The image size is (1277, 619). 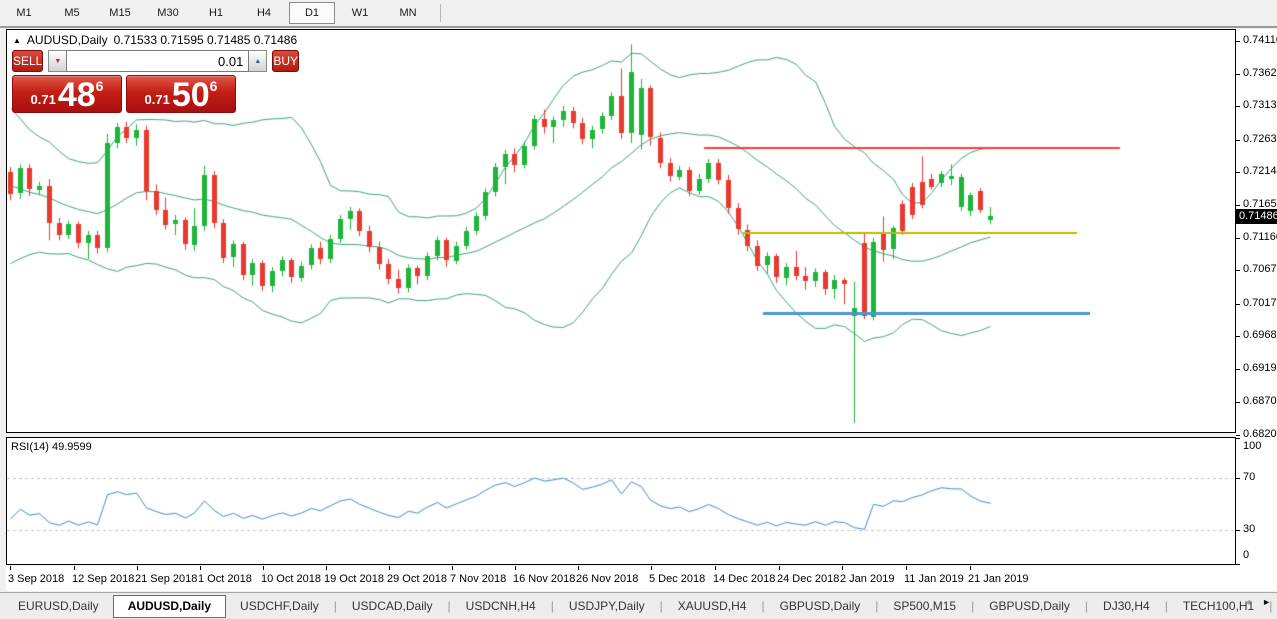 I want to click on price-tick-label: 0.70670, so click(x=1260, y=269).